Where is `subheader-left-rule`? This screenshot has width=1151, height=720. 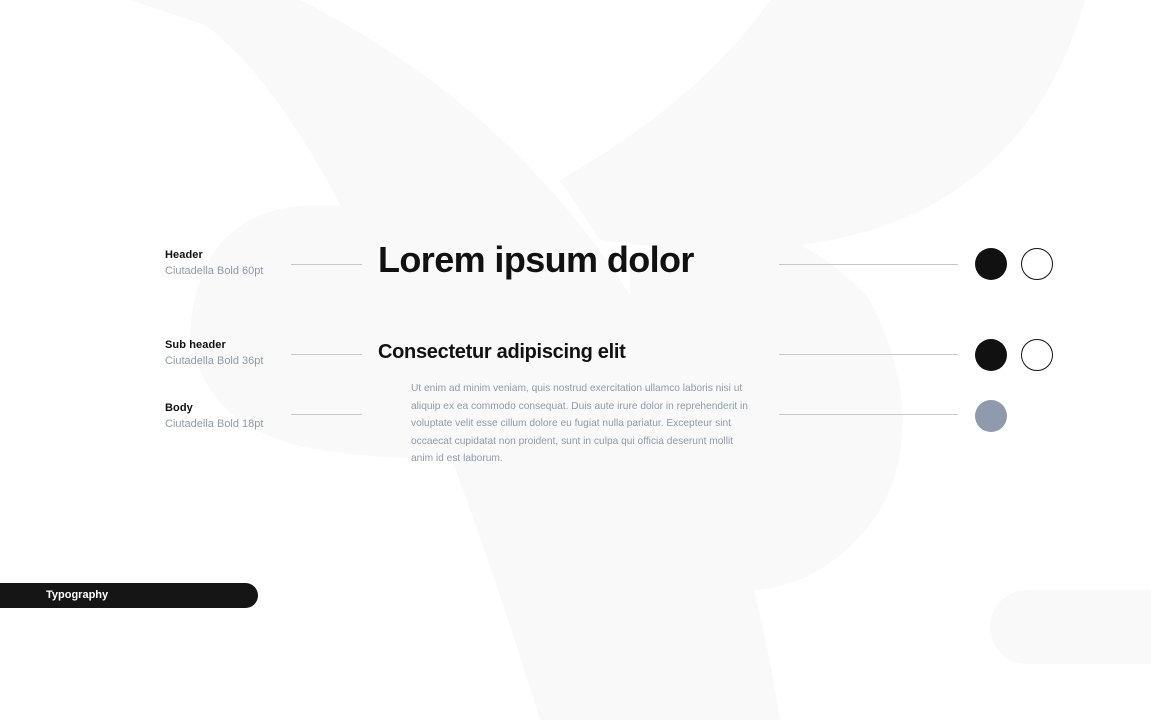
subheader-left-rule is located at coordinates (326, 354).